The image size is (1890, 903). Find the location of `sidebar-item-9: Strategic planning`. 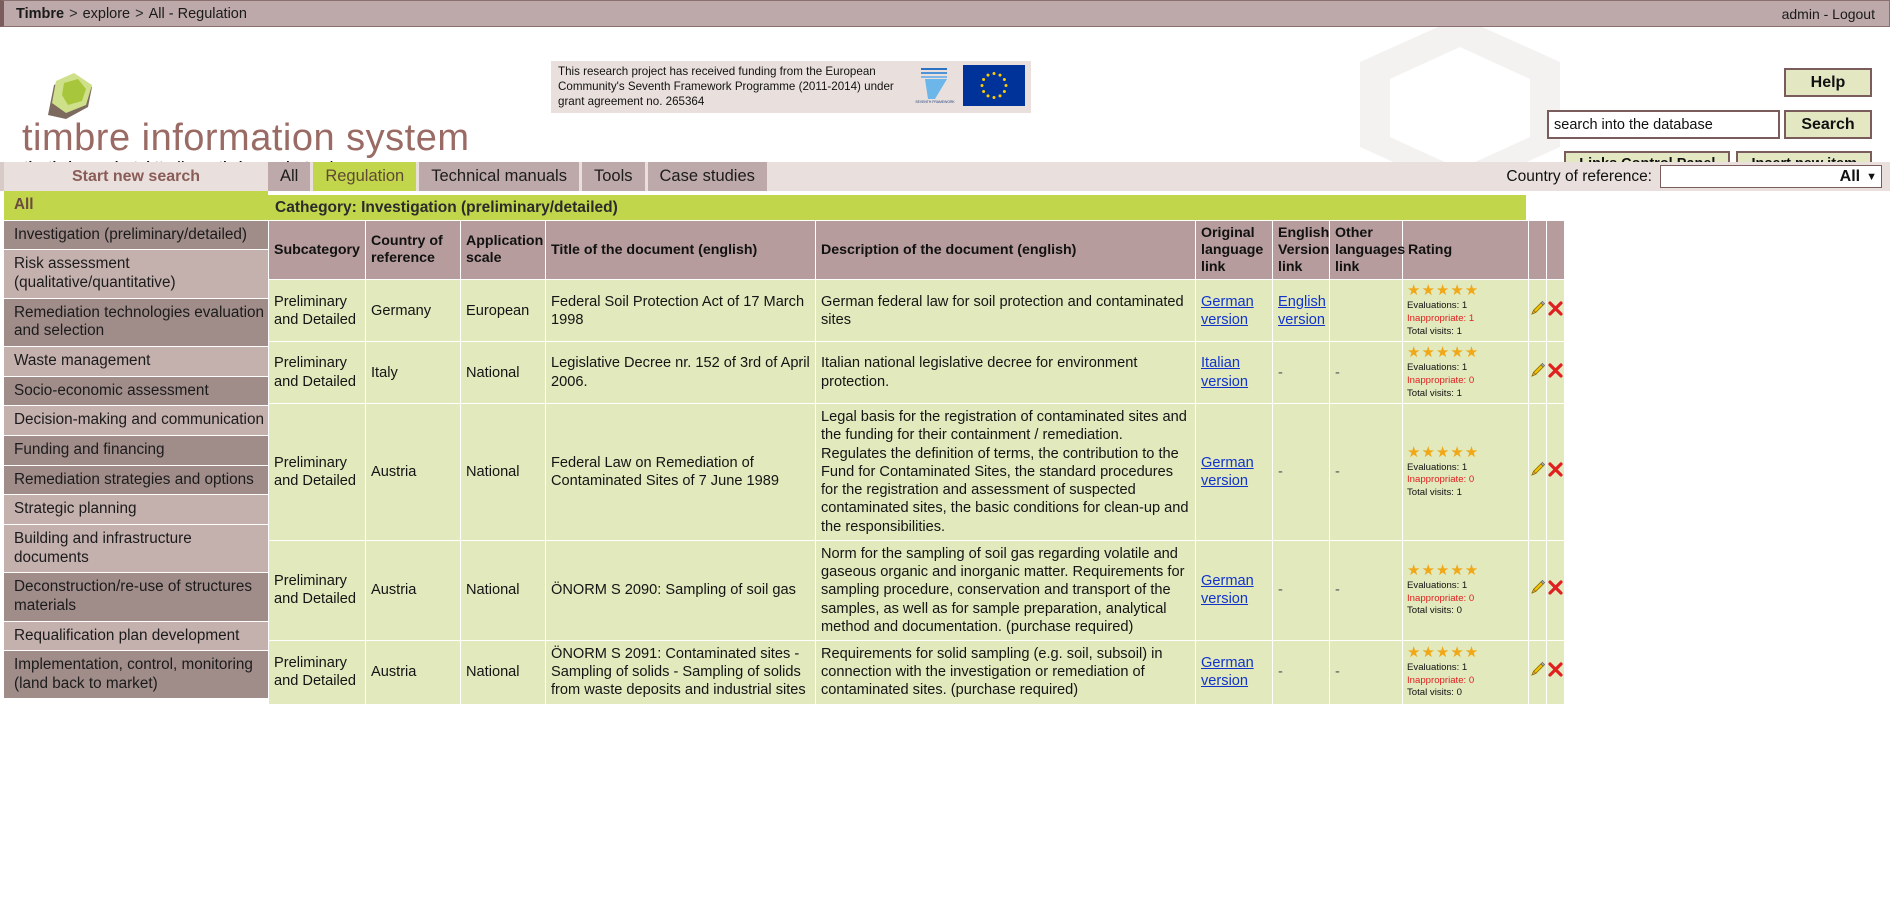

sidebar-item-9: Strategic planning is located at coordinates (134, 509).